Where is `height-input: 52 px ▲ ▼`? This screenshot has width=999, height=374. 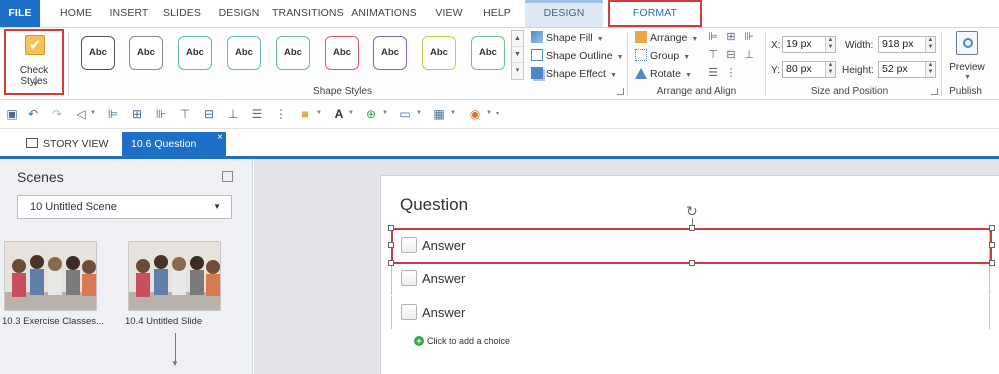
height-input: 52 px ▲ ▼ is located at coordinates (907, 69).